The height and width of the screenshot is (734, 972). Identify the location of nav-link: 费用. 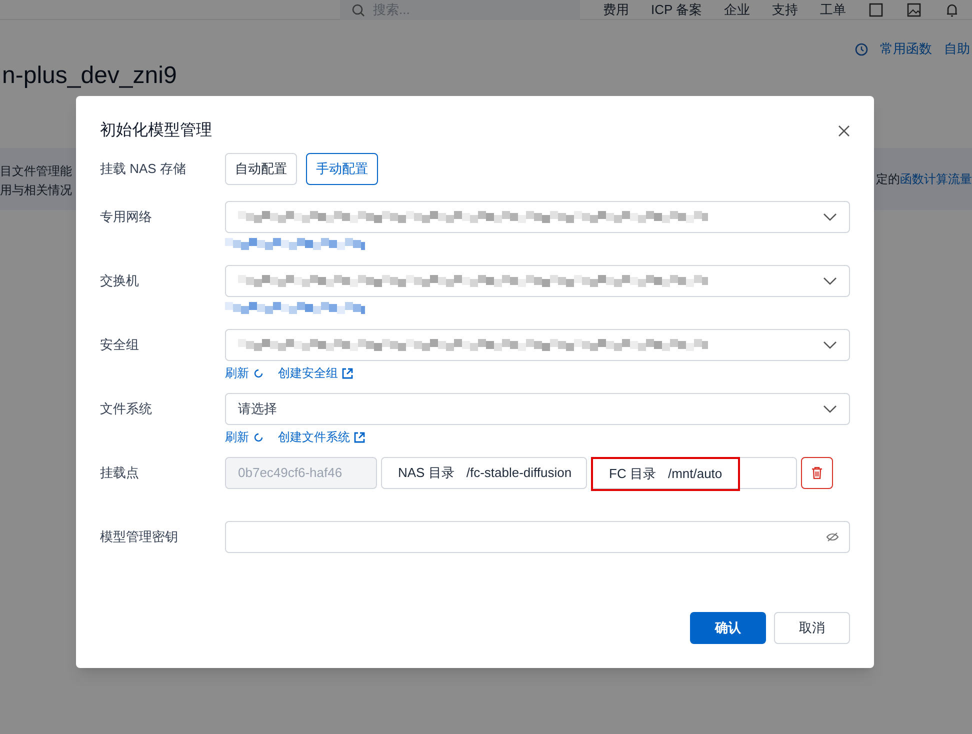
(616, 10).